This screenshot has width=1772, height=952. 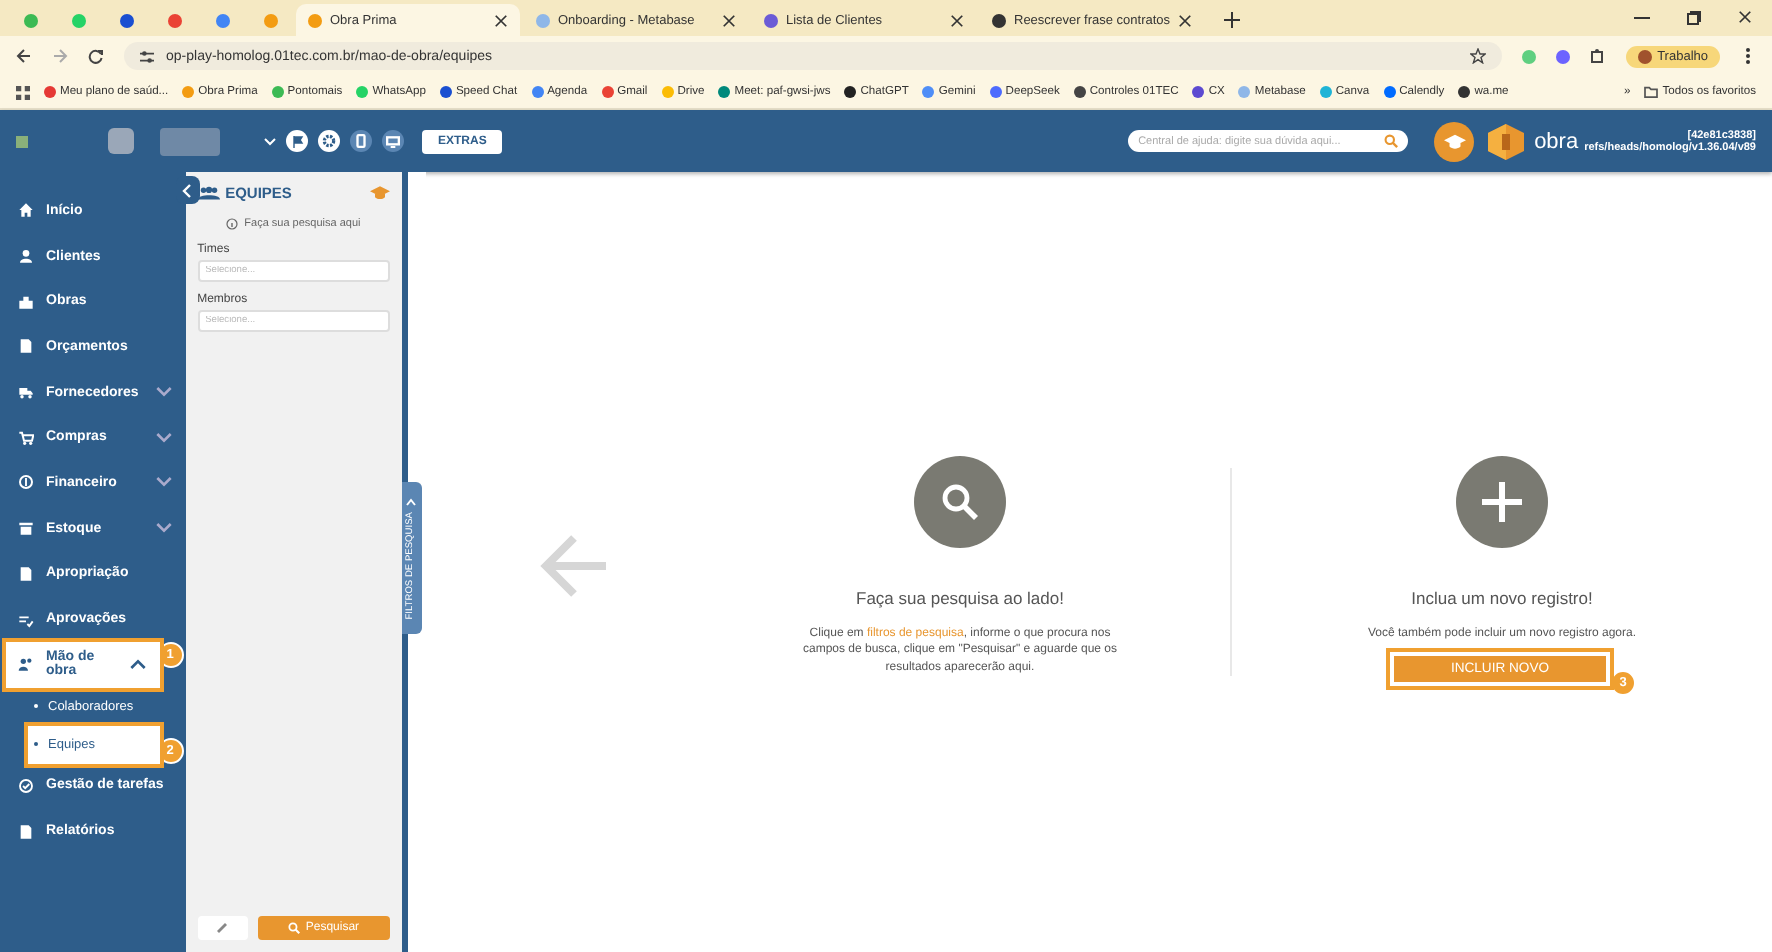 I want to click on blurred-avatar, so click(x=121, y=141).